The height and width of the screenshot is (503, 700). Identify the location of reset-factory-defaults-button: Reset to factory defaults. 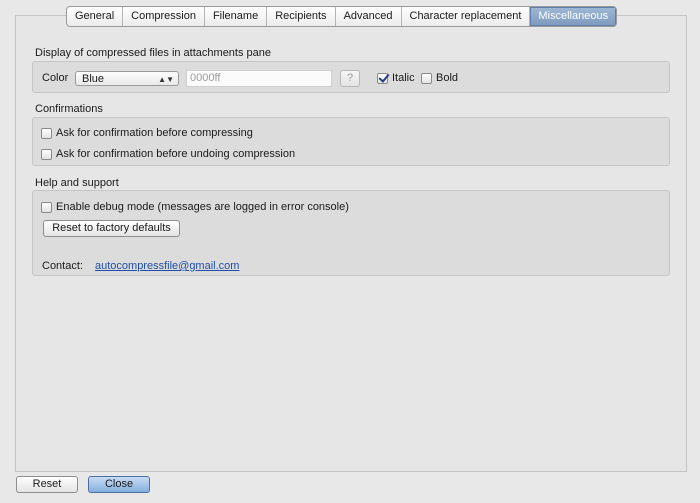
(111, 228).